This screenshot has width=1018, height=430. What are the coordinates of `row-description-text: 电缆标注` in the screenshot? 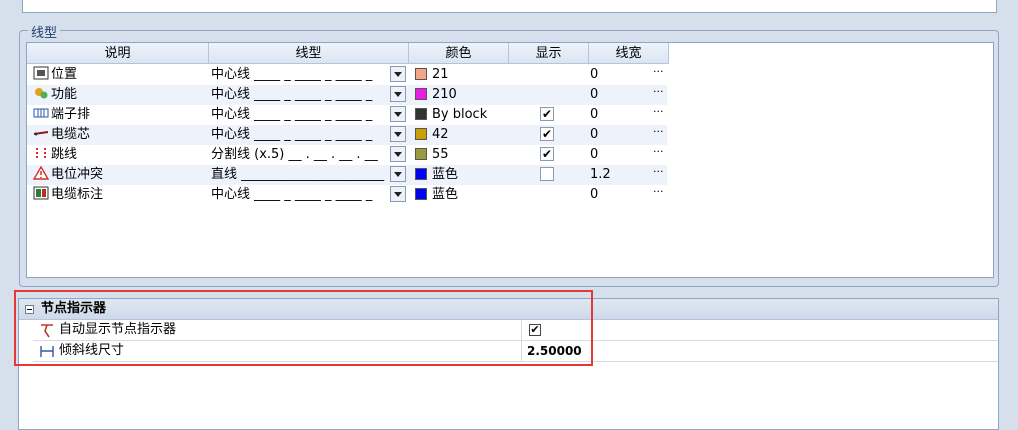 It's located at (77, 194).